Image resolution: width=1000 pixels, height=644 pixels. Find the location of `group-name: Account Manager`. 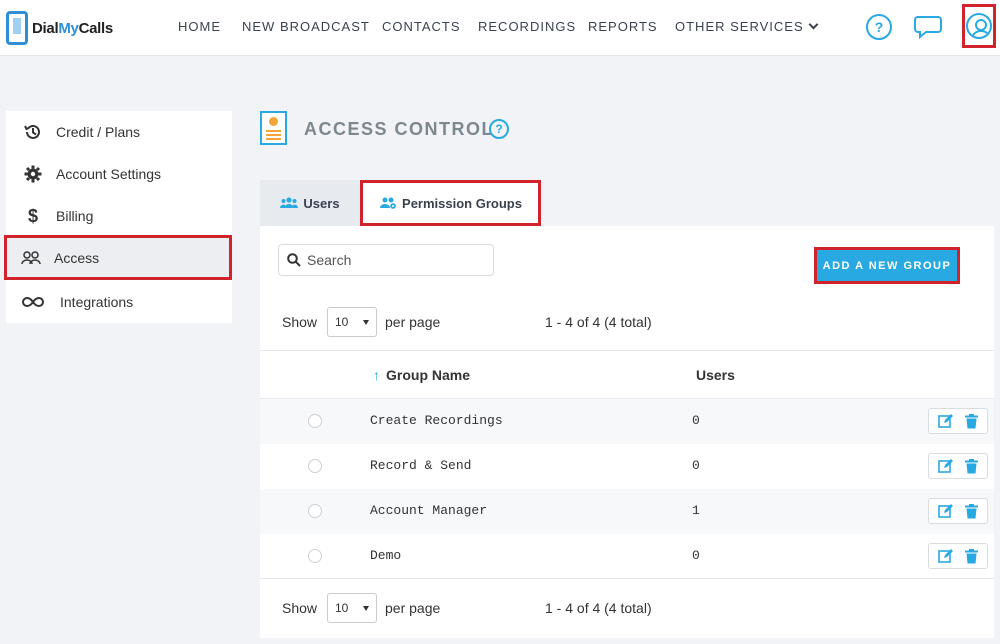

group-name: Account Manager is located at coordinates (429, 510).